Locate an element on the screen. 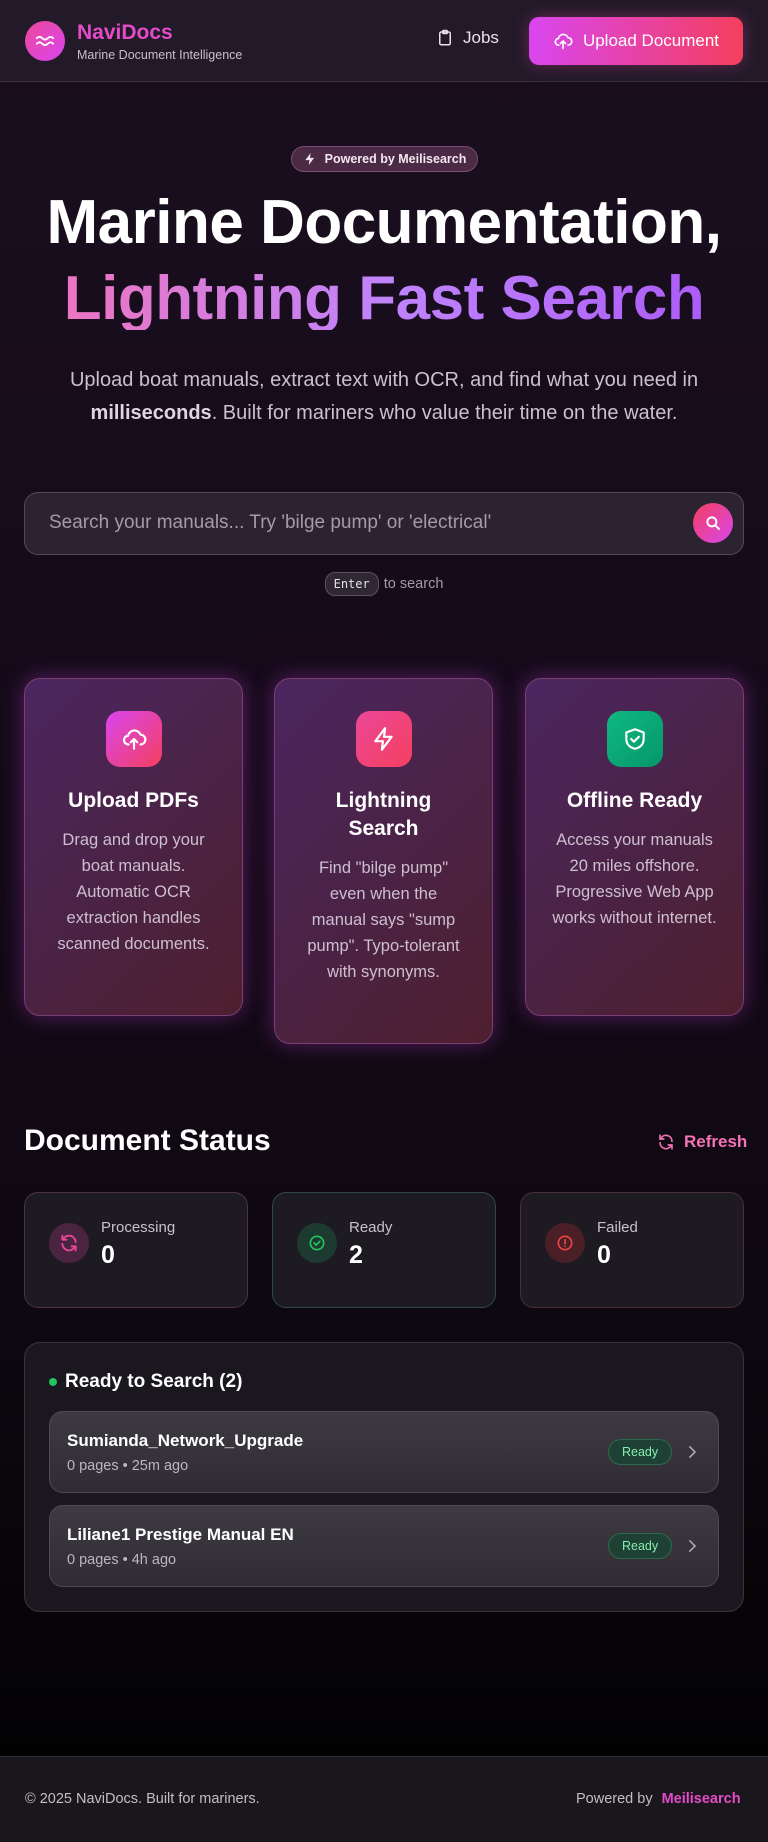 This screenshot has height=1842, width=768. jobs-label: Jobs is located at coordinates (481, 37).